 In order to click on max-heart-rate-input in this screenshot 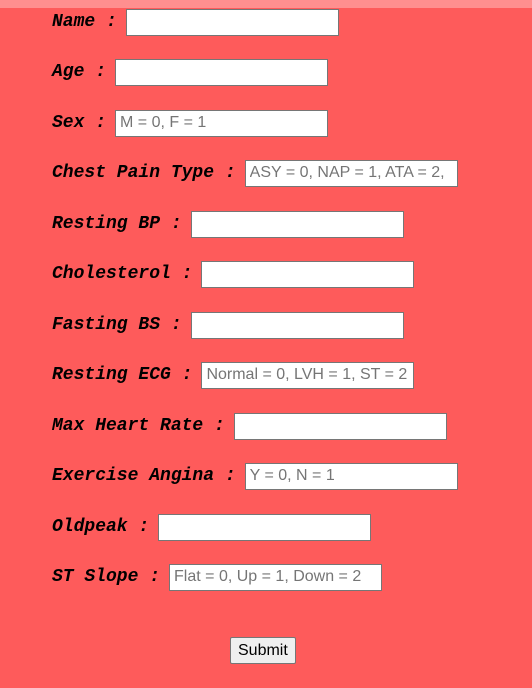, I will do `click(340, 426)`.